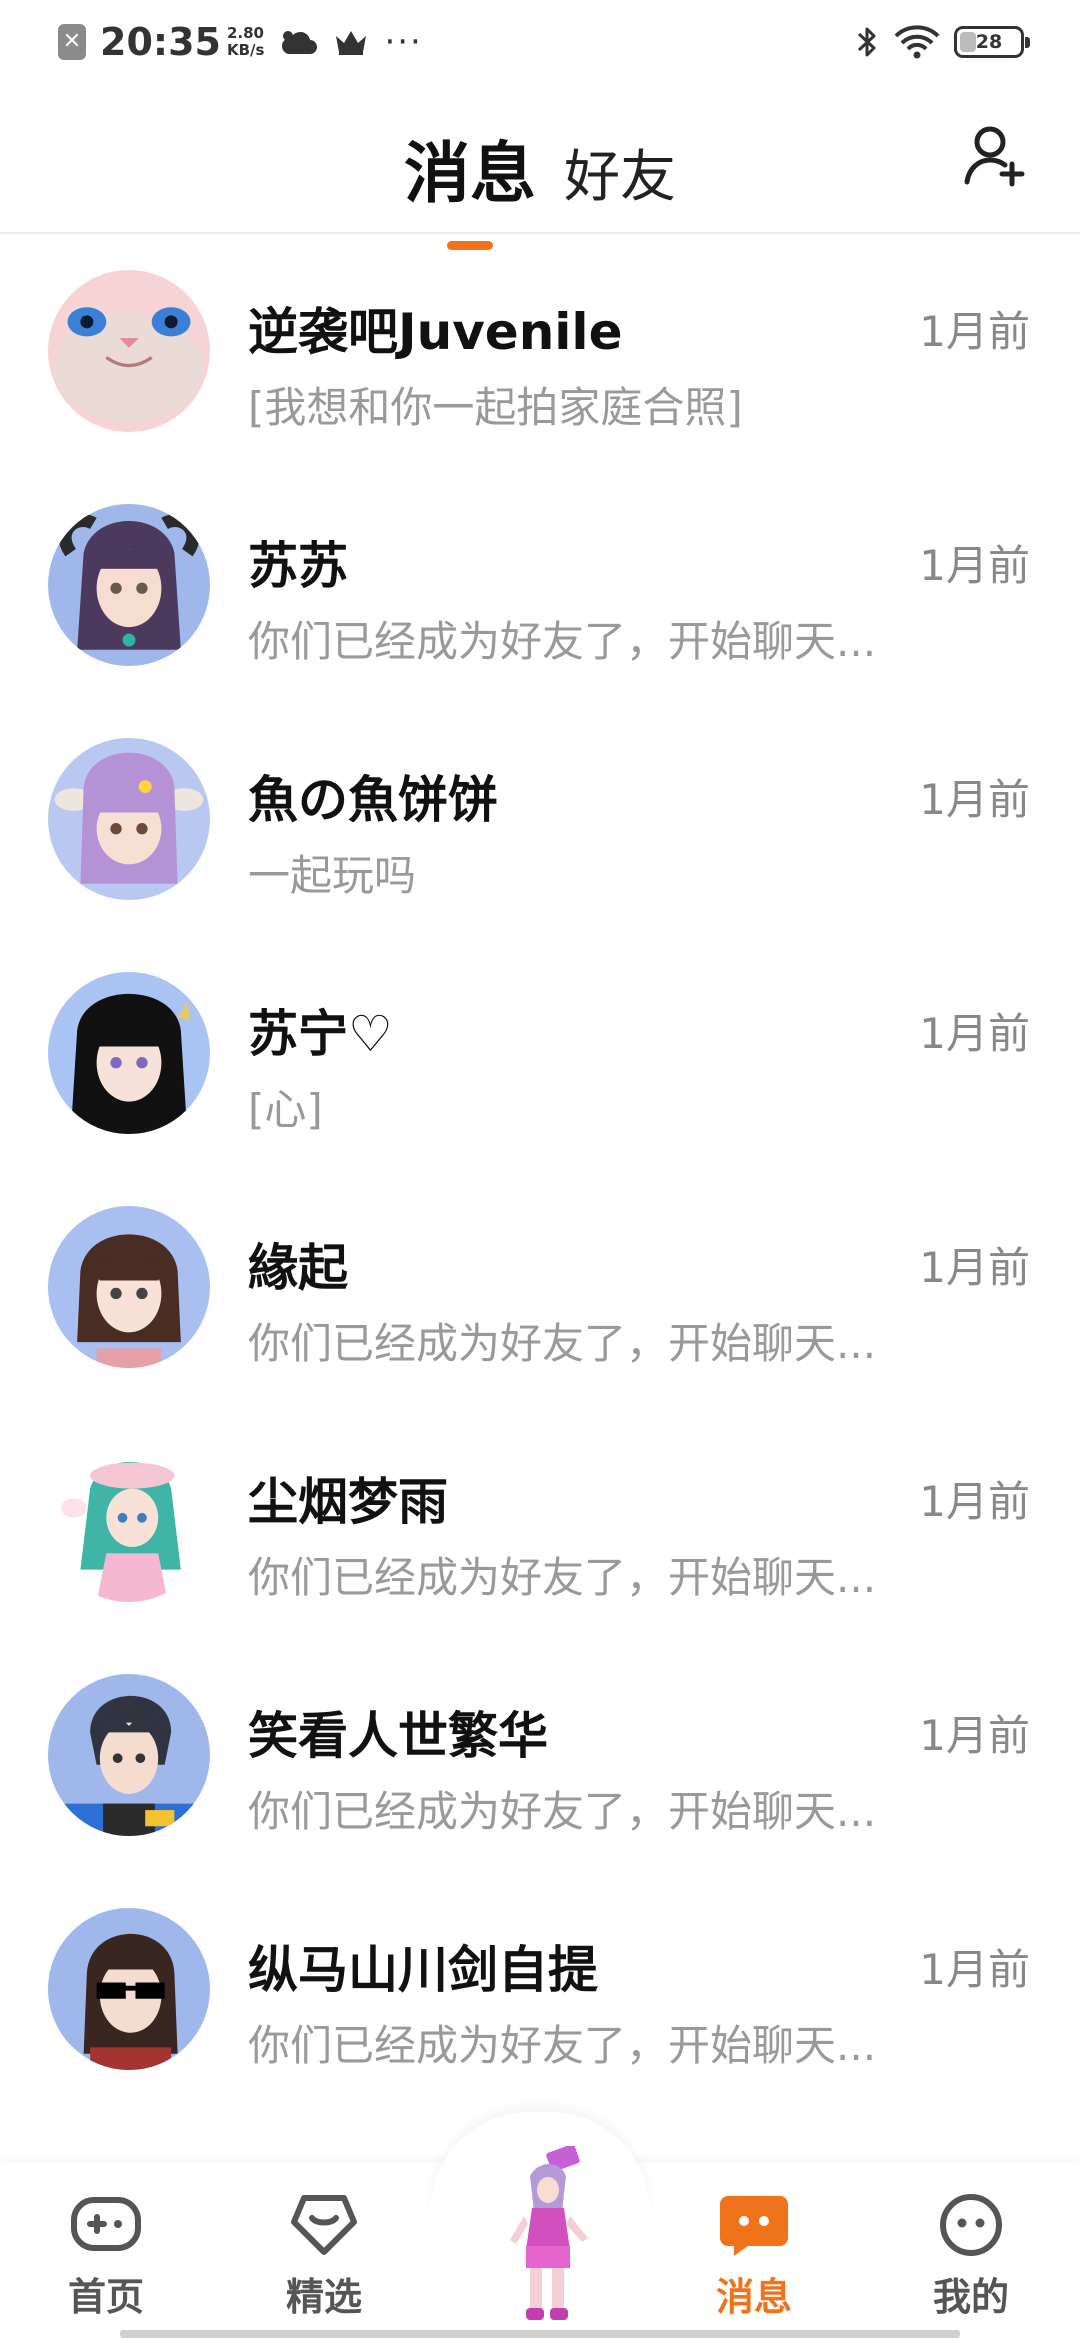 This screenshot has height=2340, width=1080. Describe the element at coordinates (435, 332) in the screenshot. I see `contact-name: 逆袭吧Juvenile` at that location.